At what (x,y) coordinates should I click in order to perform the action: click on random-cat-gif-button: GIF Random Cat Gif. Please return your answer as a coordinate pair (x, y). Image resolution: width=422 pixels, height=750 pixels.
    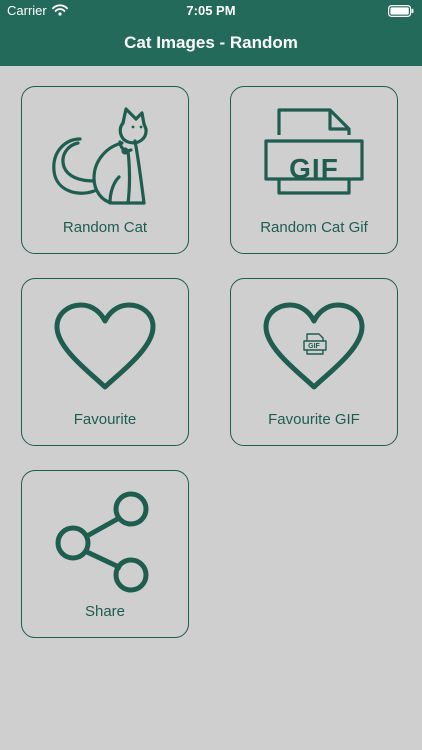
    Looking at the image, I should click on (314, 170).